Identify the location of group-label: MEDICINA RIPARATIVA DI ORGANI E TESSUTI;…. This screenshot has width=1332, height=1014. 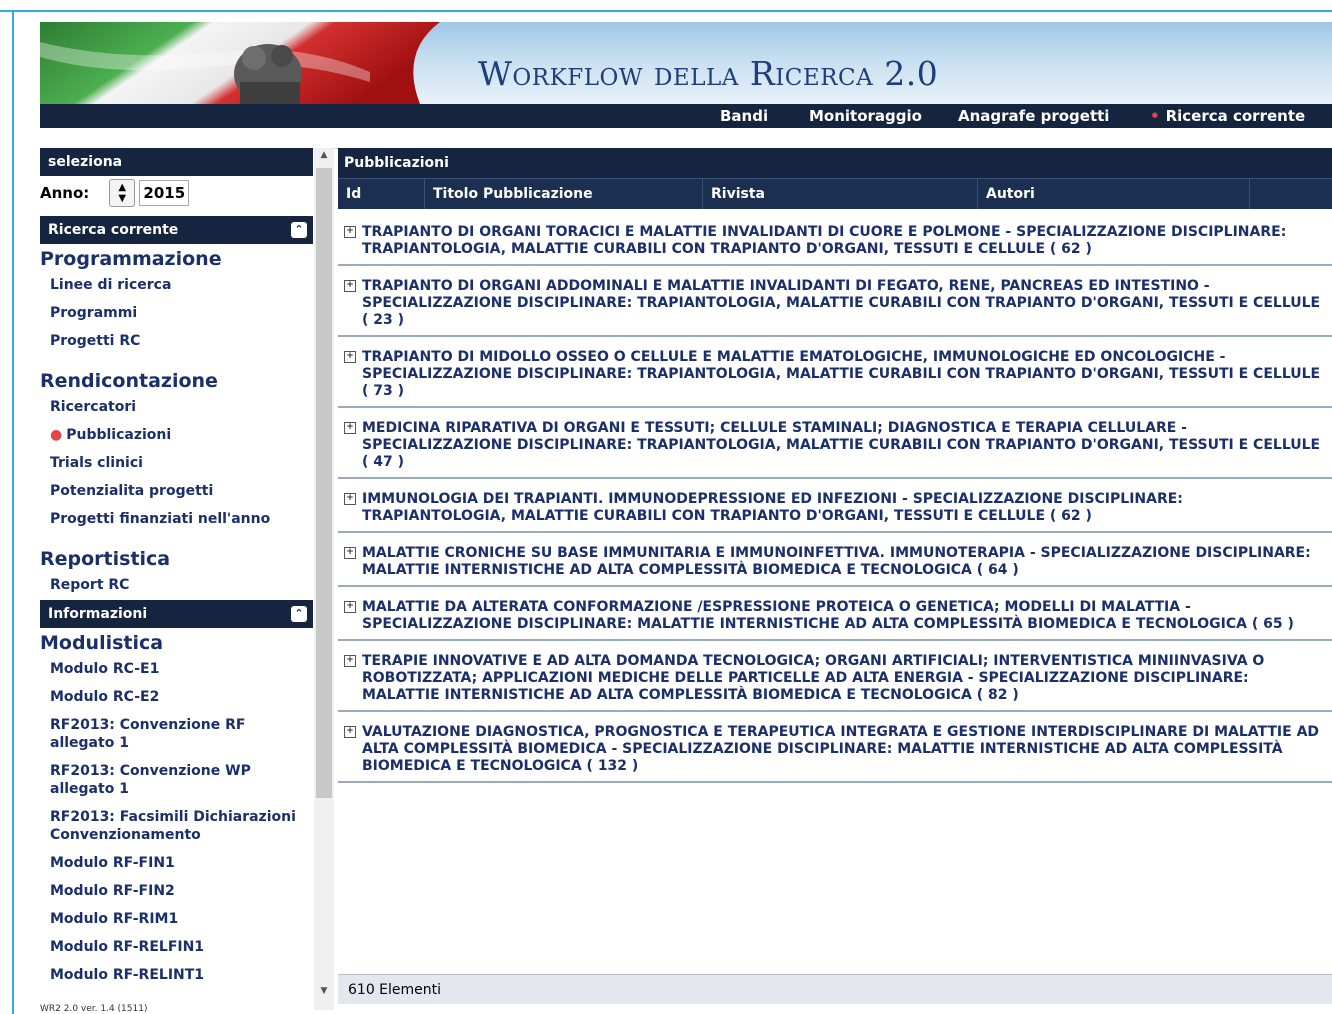
(841, 445).